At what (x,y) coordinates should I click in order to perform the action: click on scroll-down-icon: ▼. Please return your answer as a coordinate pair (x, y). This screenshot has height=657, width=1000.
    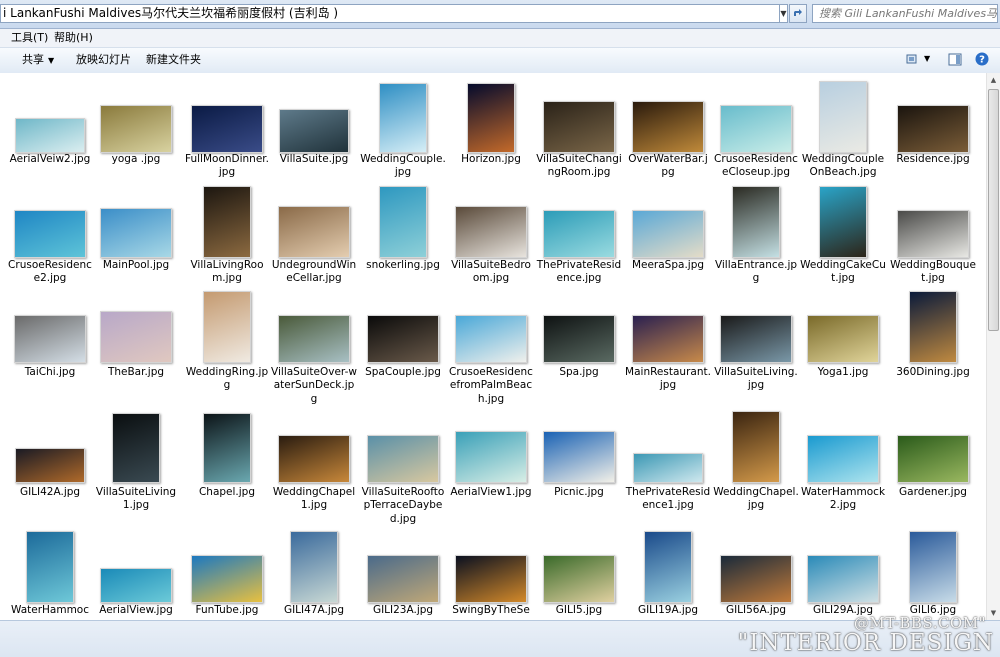
    Looking at the image, I should click on (993, 613).